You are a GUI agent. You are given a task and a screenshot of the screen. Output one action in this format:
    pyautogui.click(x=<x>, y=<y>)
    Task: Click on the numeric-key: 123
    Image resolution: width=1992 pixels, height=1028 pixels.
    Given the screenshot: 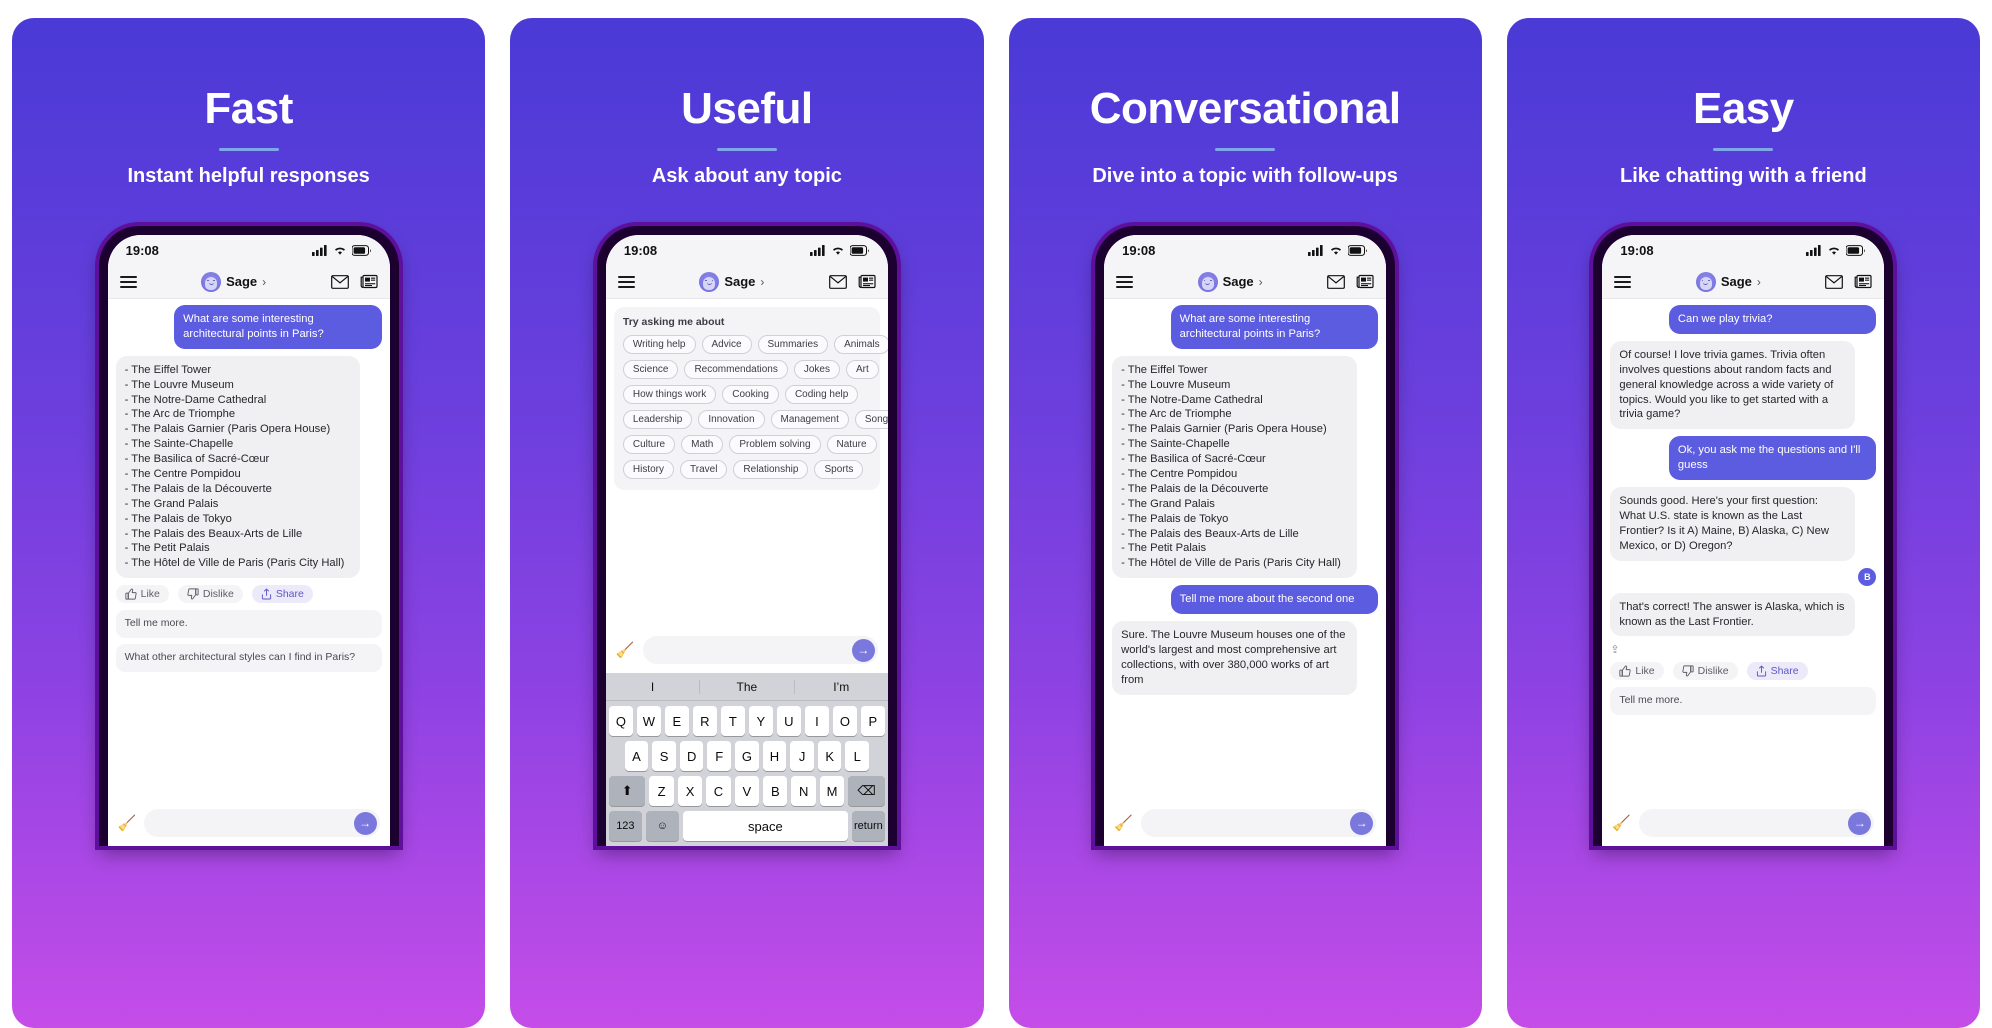 What is the action you would take?
    pyautogui.click(x=625, y=826)
    